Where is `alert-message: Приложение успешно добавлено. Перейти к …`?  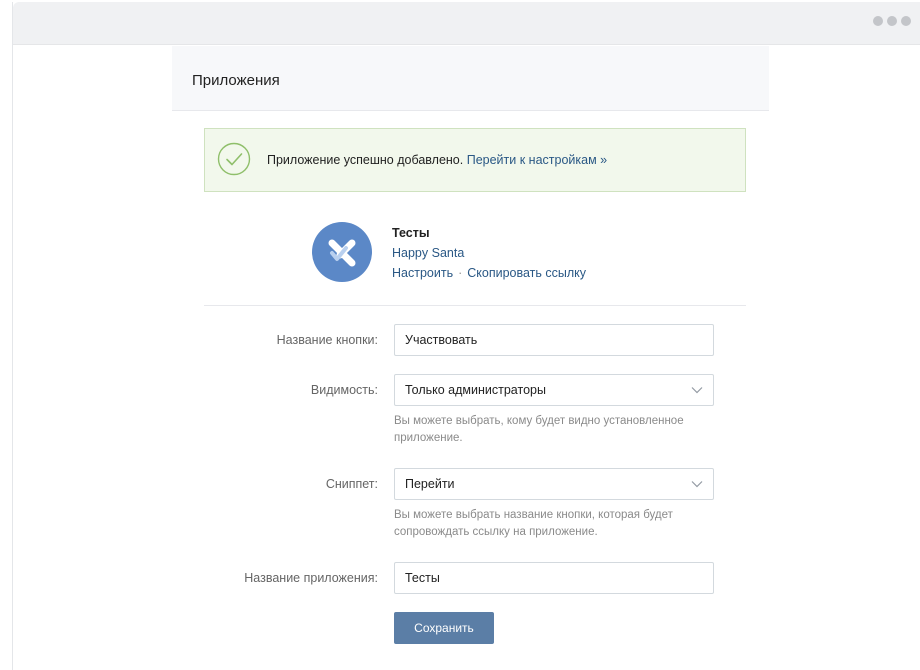 alert-message: Приложение успешно добавлено. Перейти к … is located at coordinates (437, 160).